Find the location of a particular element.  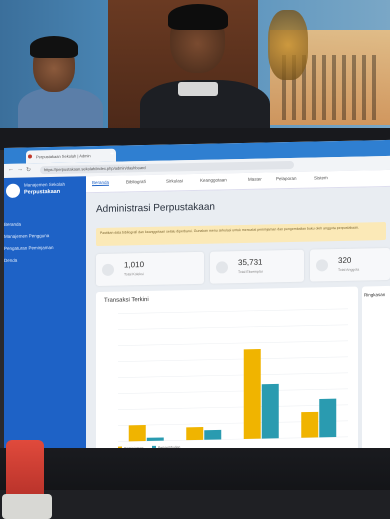

sidebar-item-denda: Denda is located at coordinates (10, 260).